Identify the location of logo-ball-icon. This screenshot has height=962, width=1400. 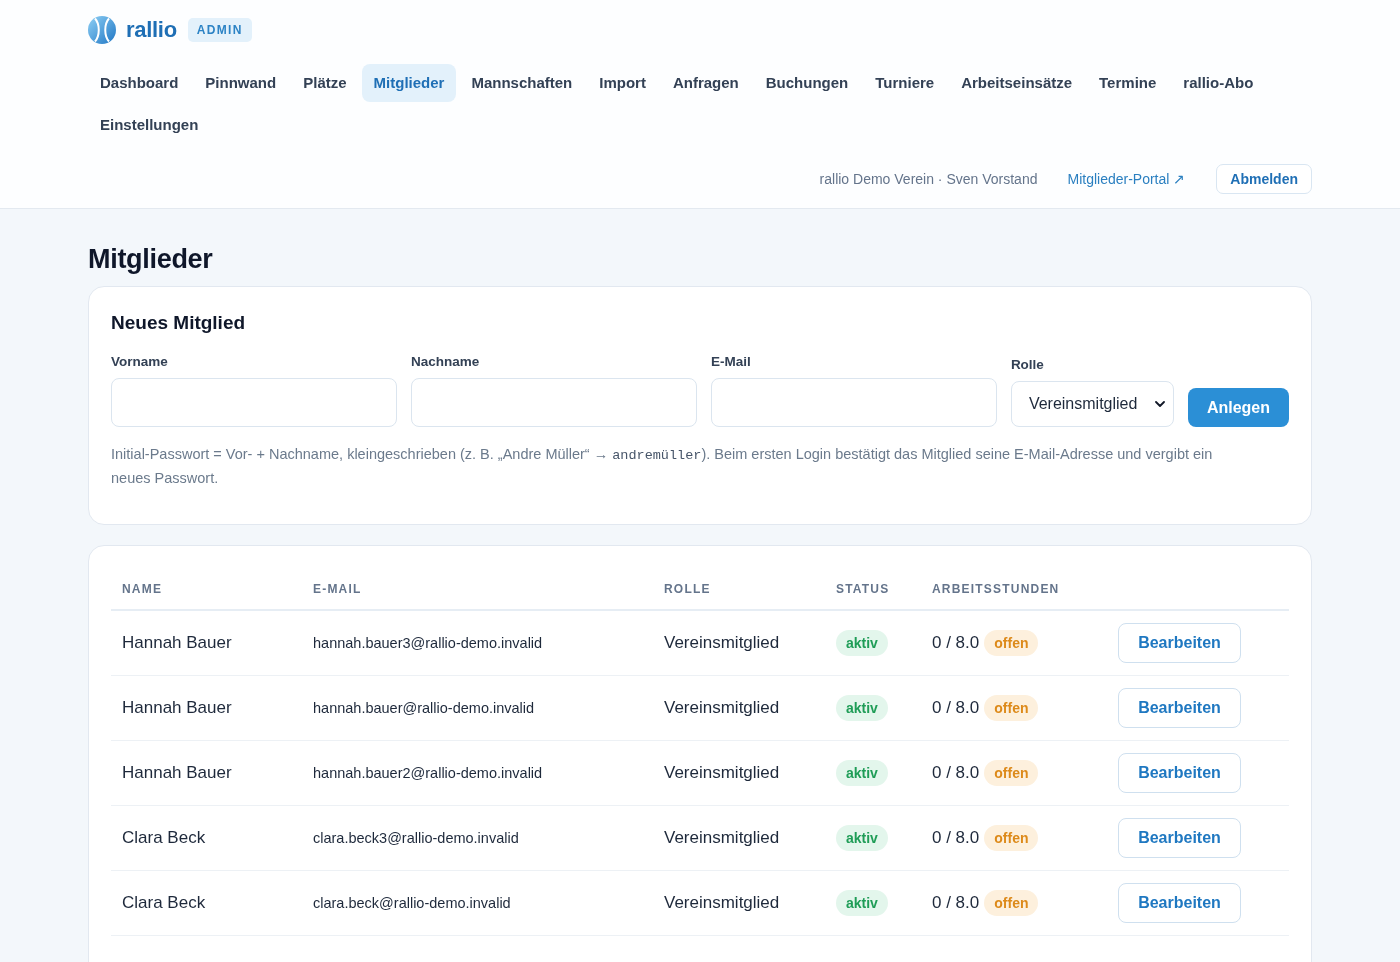
(102, 30).